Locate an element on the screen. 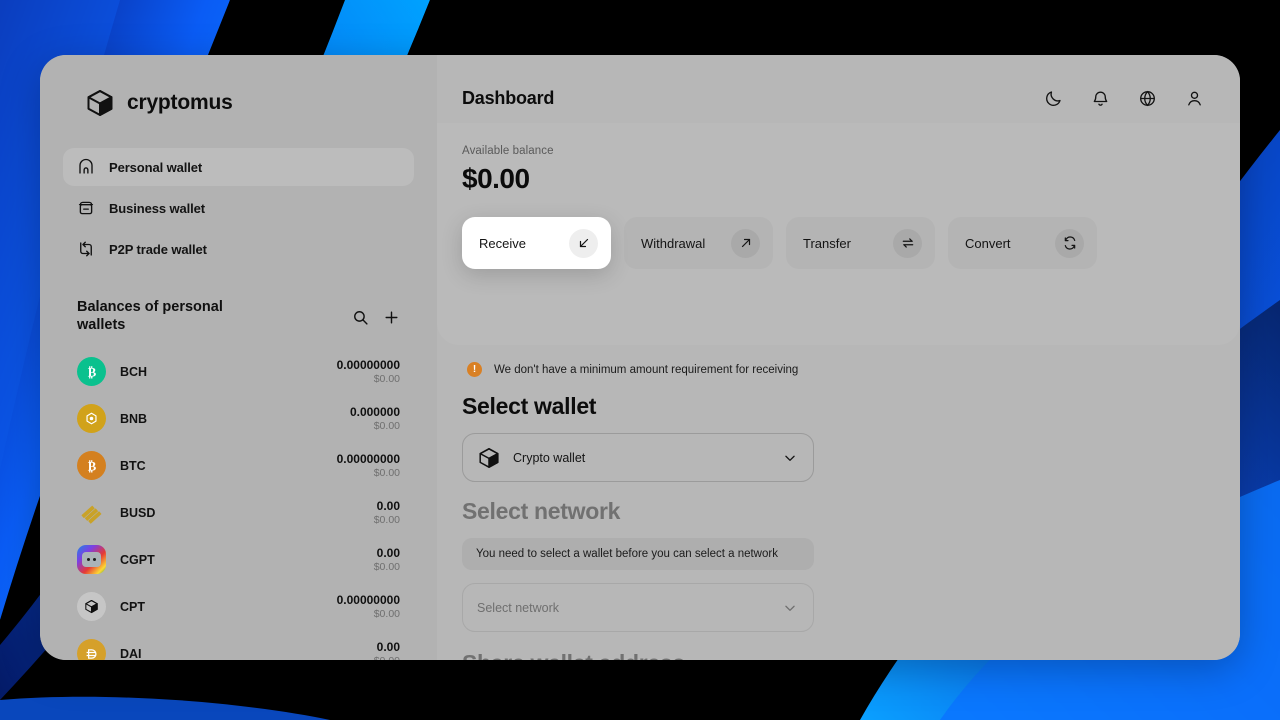 The image size is (1280, 720). transfer-icon-wrap is located at coordinates (907, 243).